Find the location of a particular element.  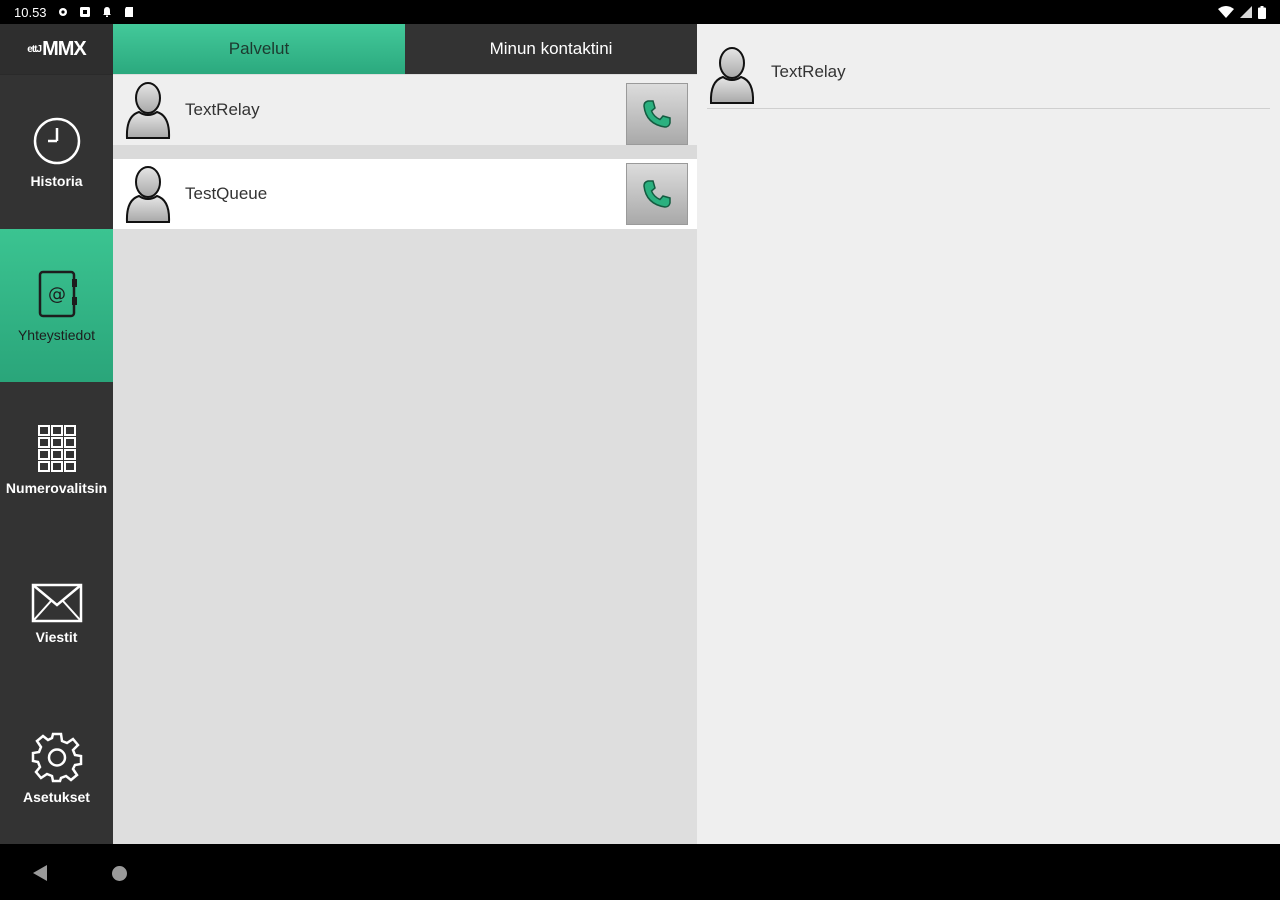

list-divider is located at coordinates (405, 152).